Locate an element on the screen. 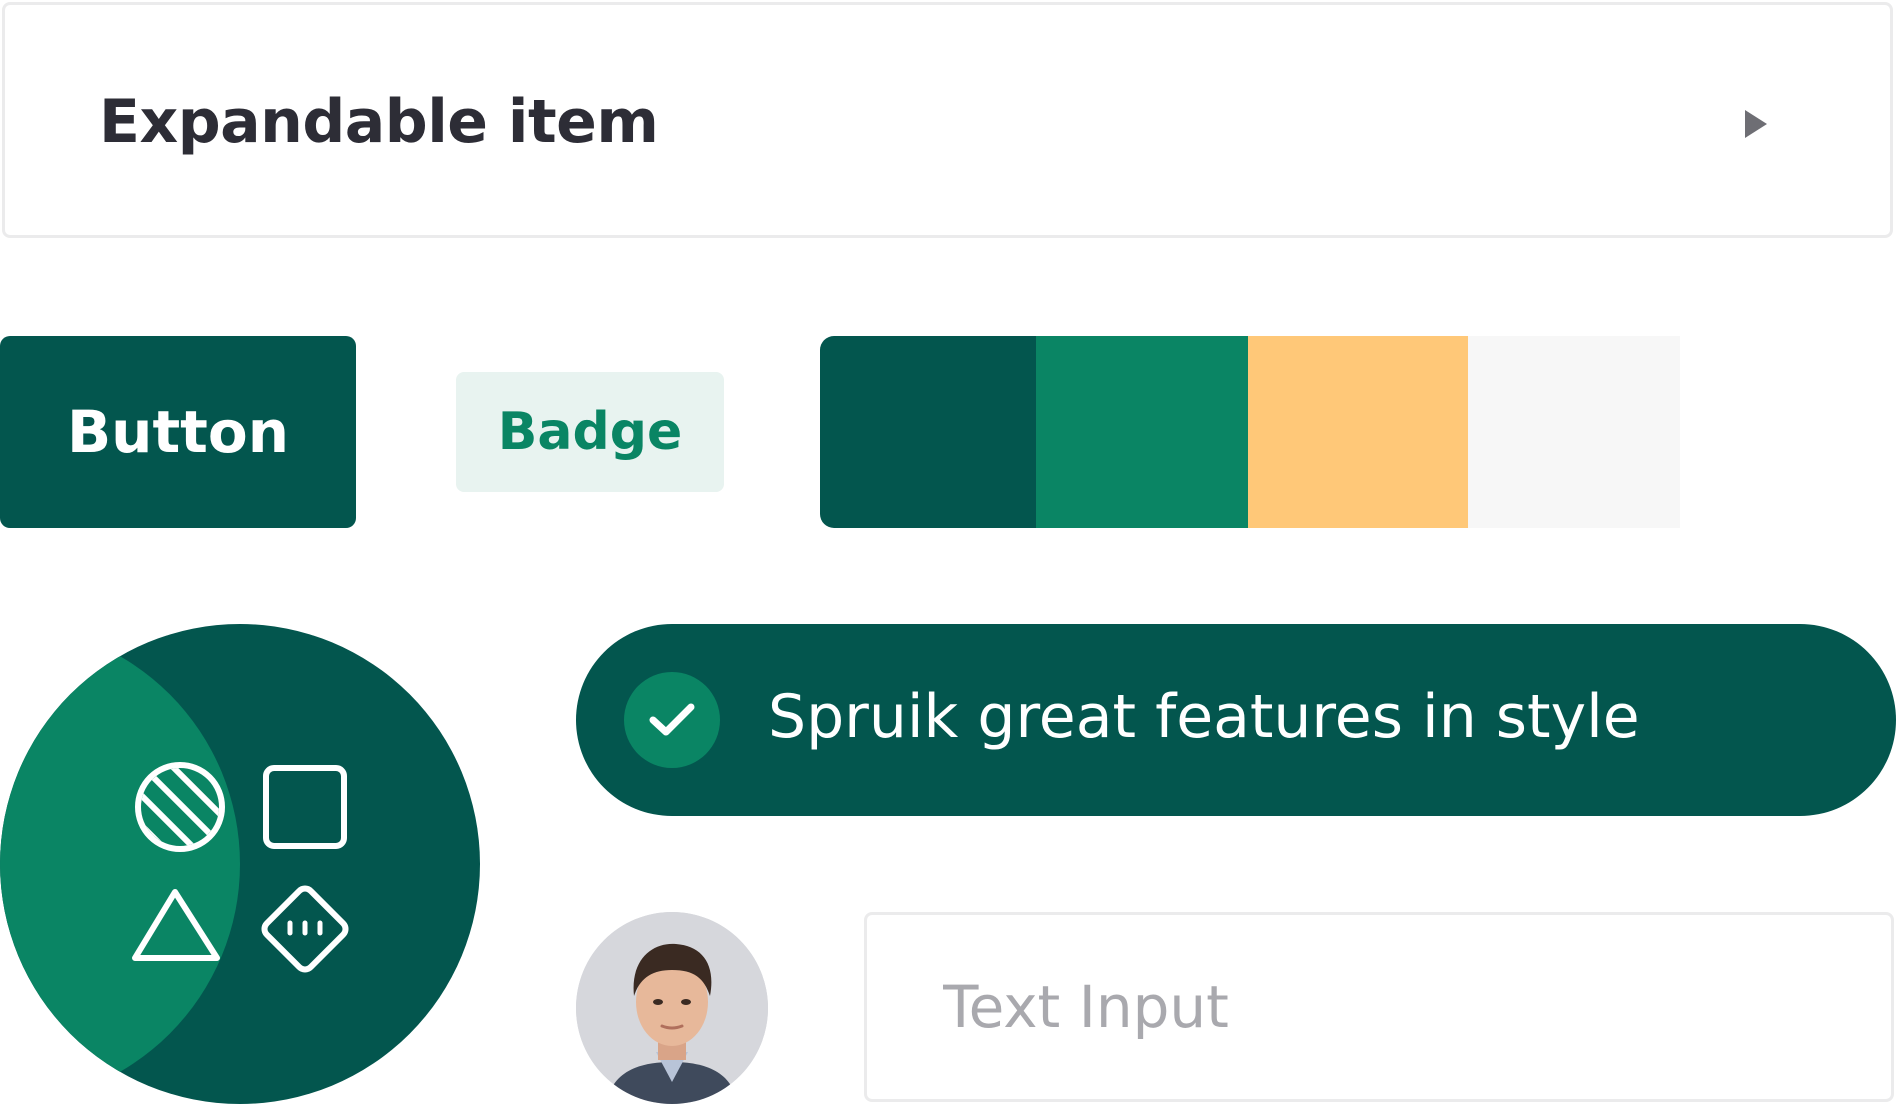 This screenshot has width=1896, height=1104. badge: Badge is located at coordinates (590, 432).